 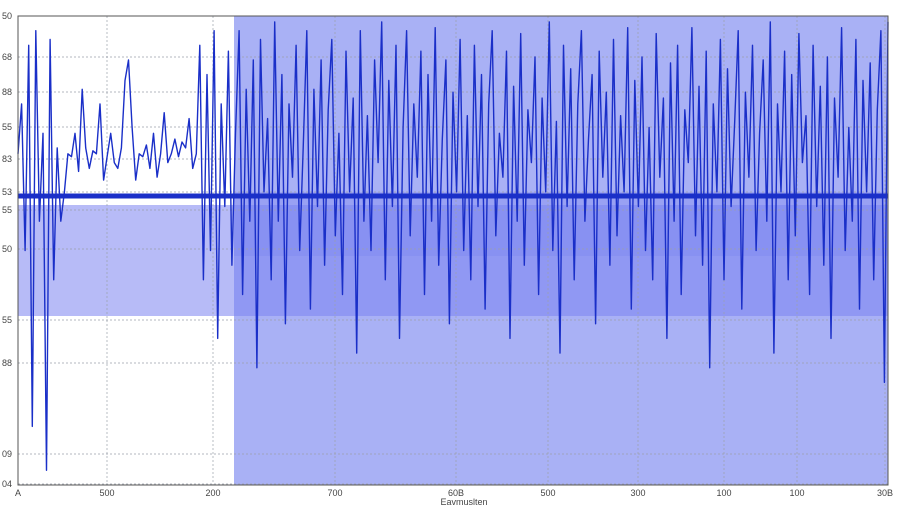 What do you see at coordinates (463, 502) in the screenshot?
I see `x-axis-title: Eavmuslten` at bounding box center [463, 502].